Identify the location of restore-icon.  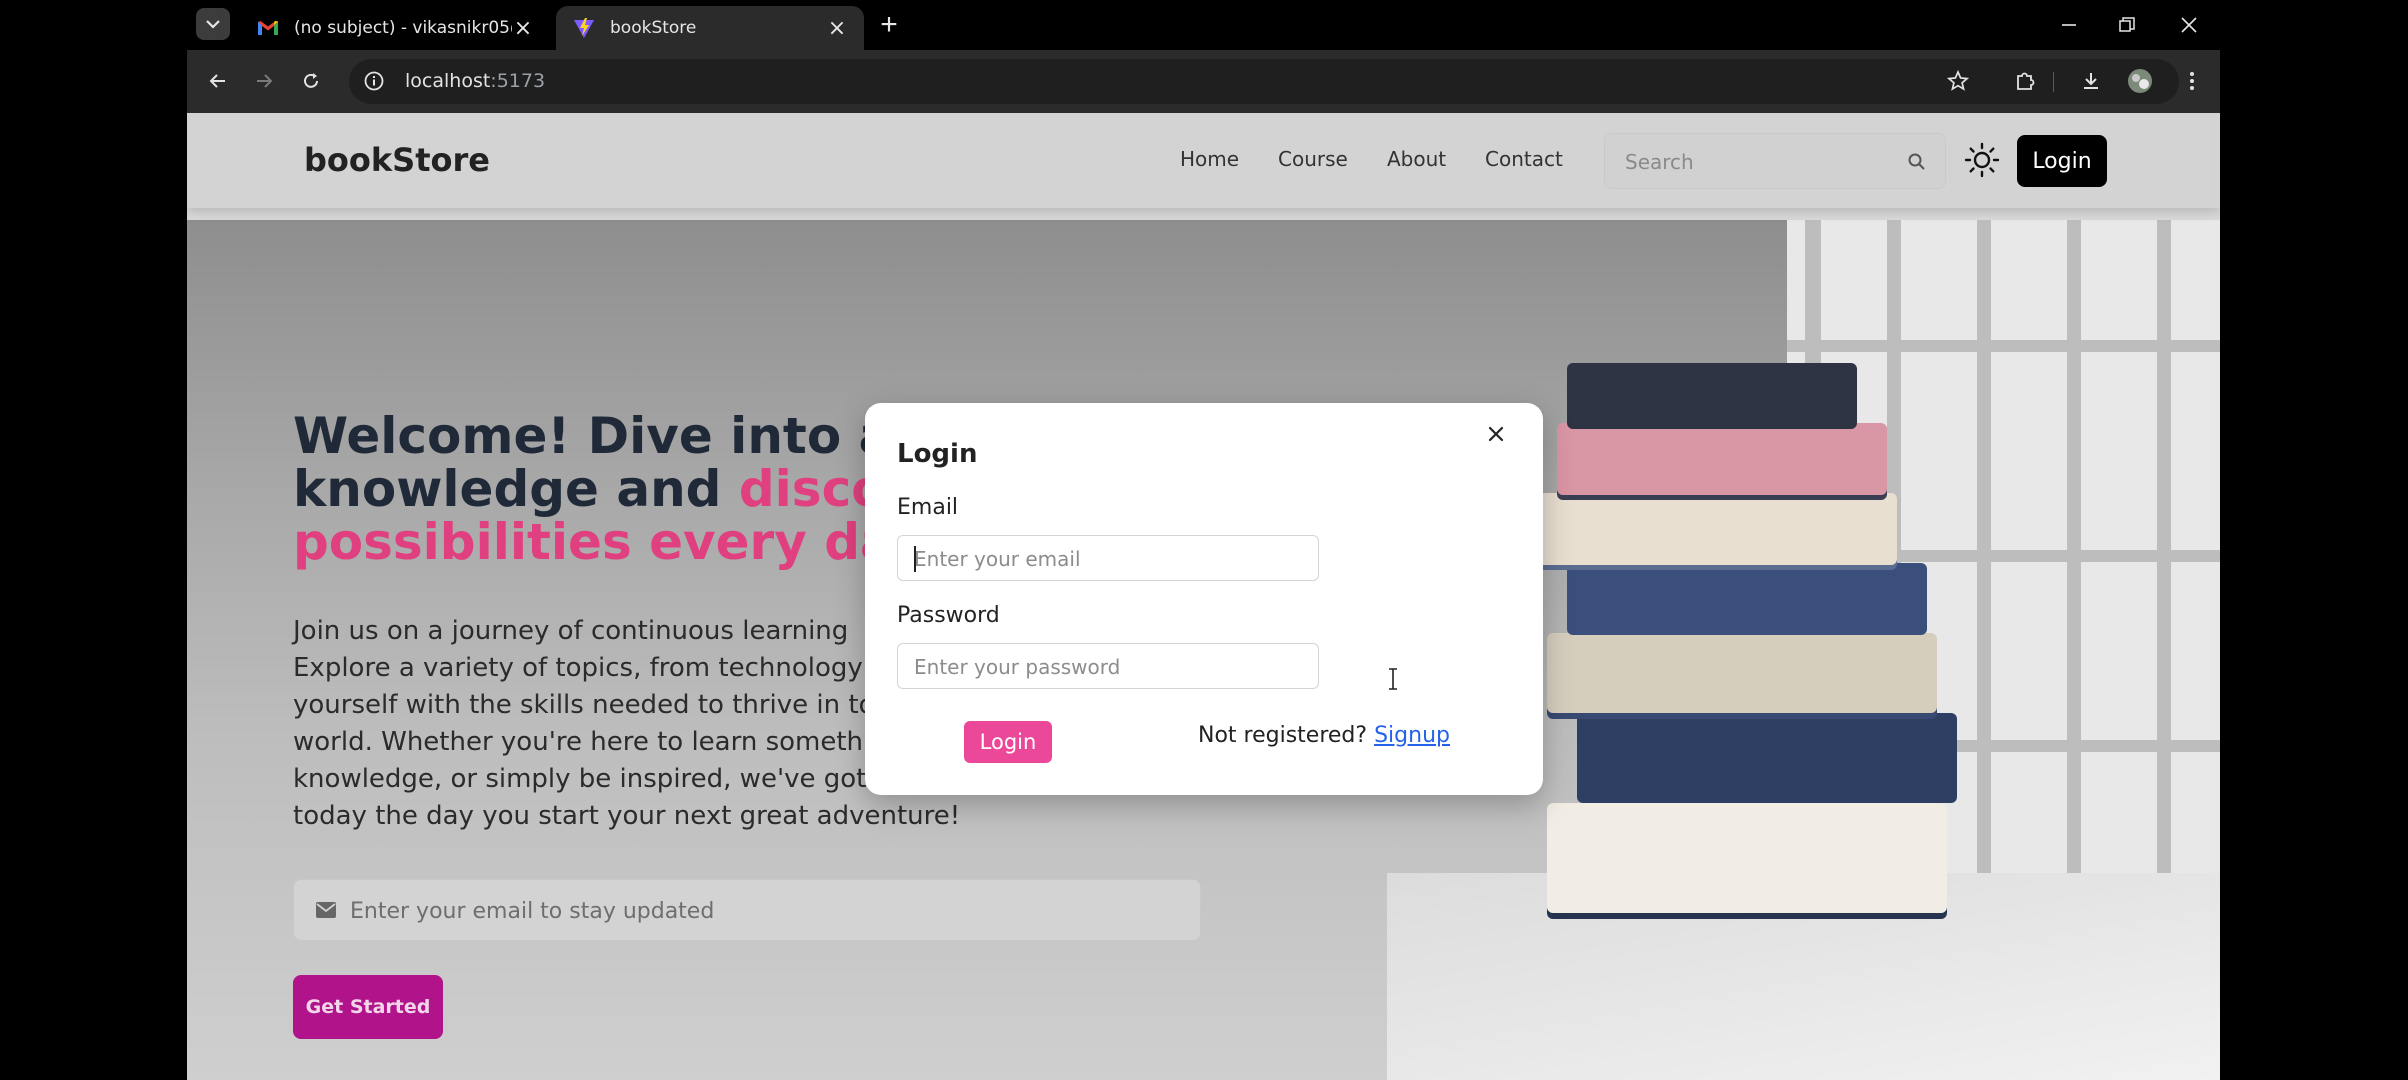
(2127, 25).